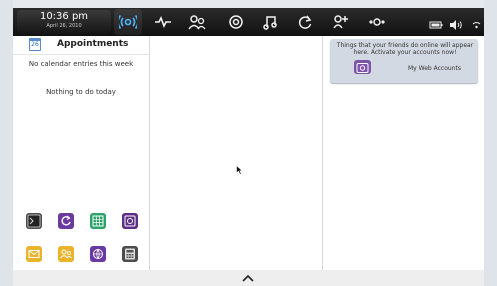  What do you see at coordinates (34, 254) in the screenshot?
I see `mail-icon` at bounding box center [34, 254].